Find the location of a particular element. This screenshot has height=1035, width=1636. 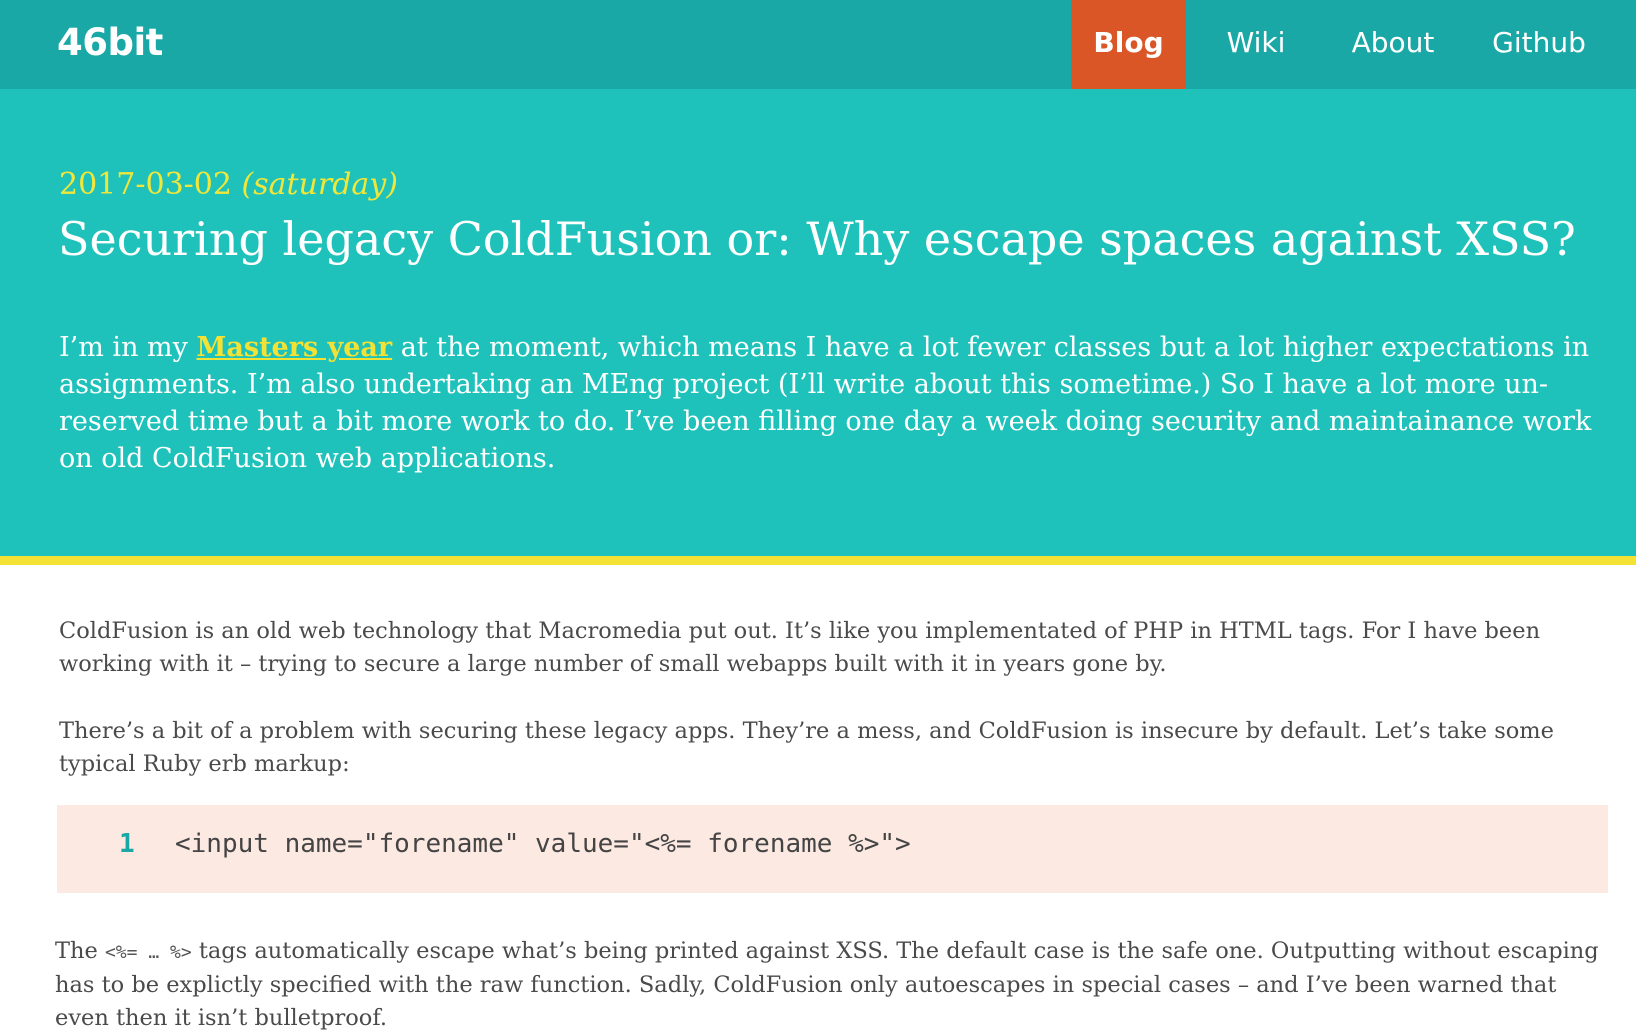

masters-year-link: Masters year is located at coordinates (294, 347).